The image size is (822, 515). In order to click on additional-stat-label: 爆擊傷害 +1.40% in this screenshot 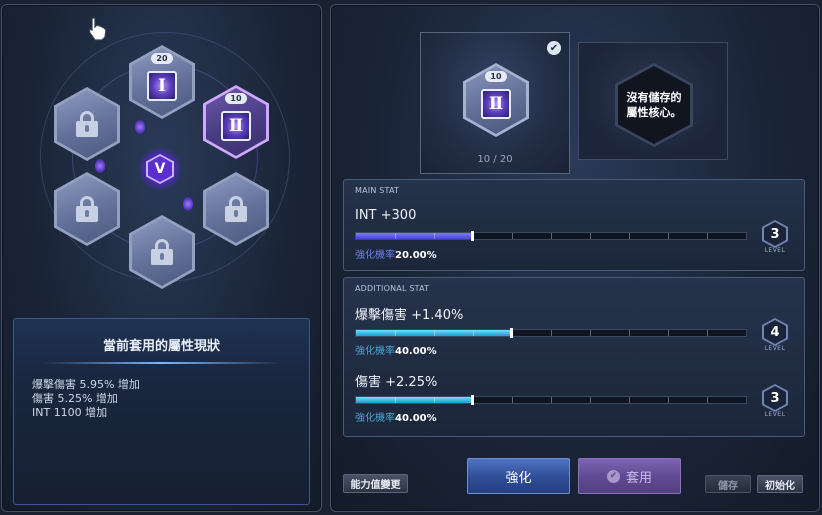, I will do `click(409, 315)`.